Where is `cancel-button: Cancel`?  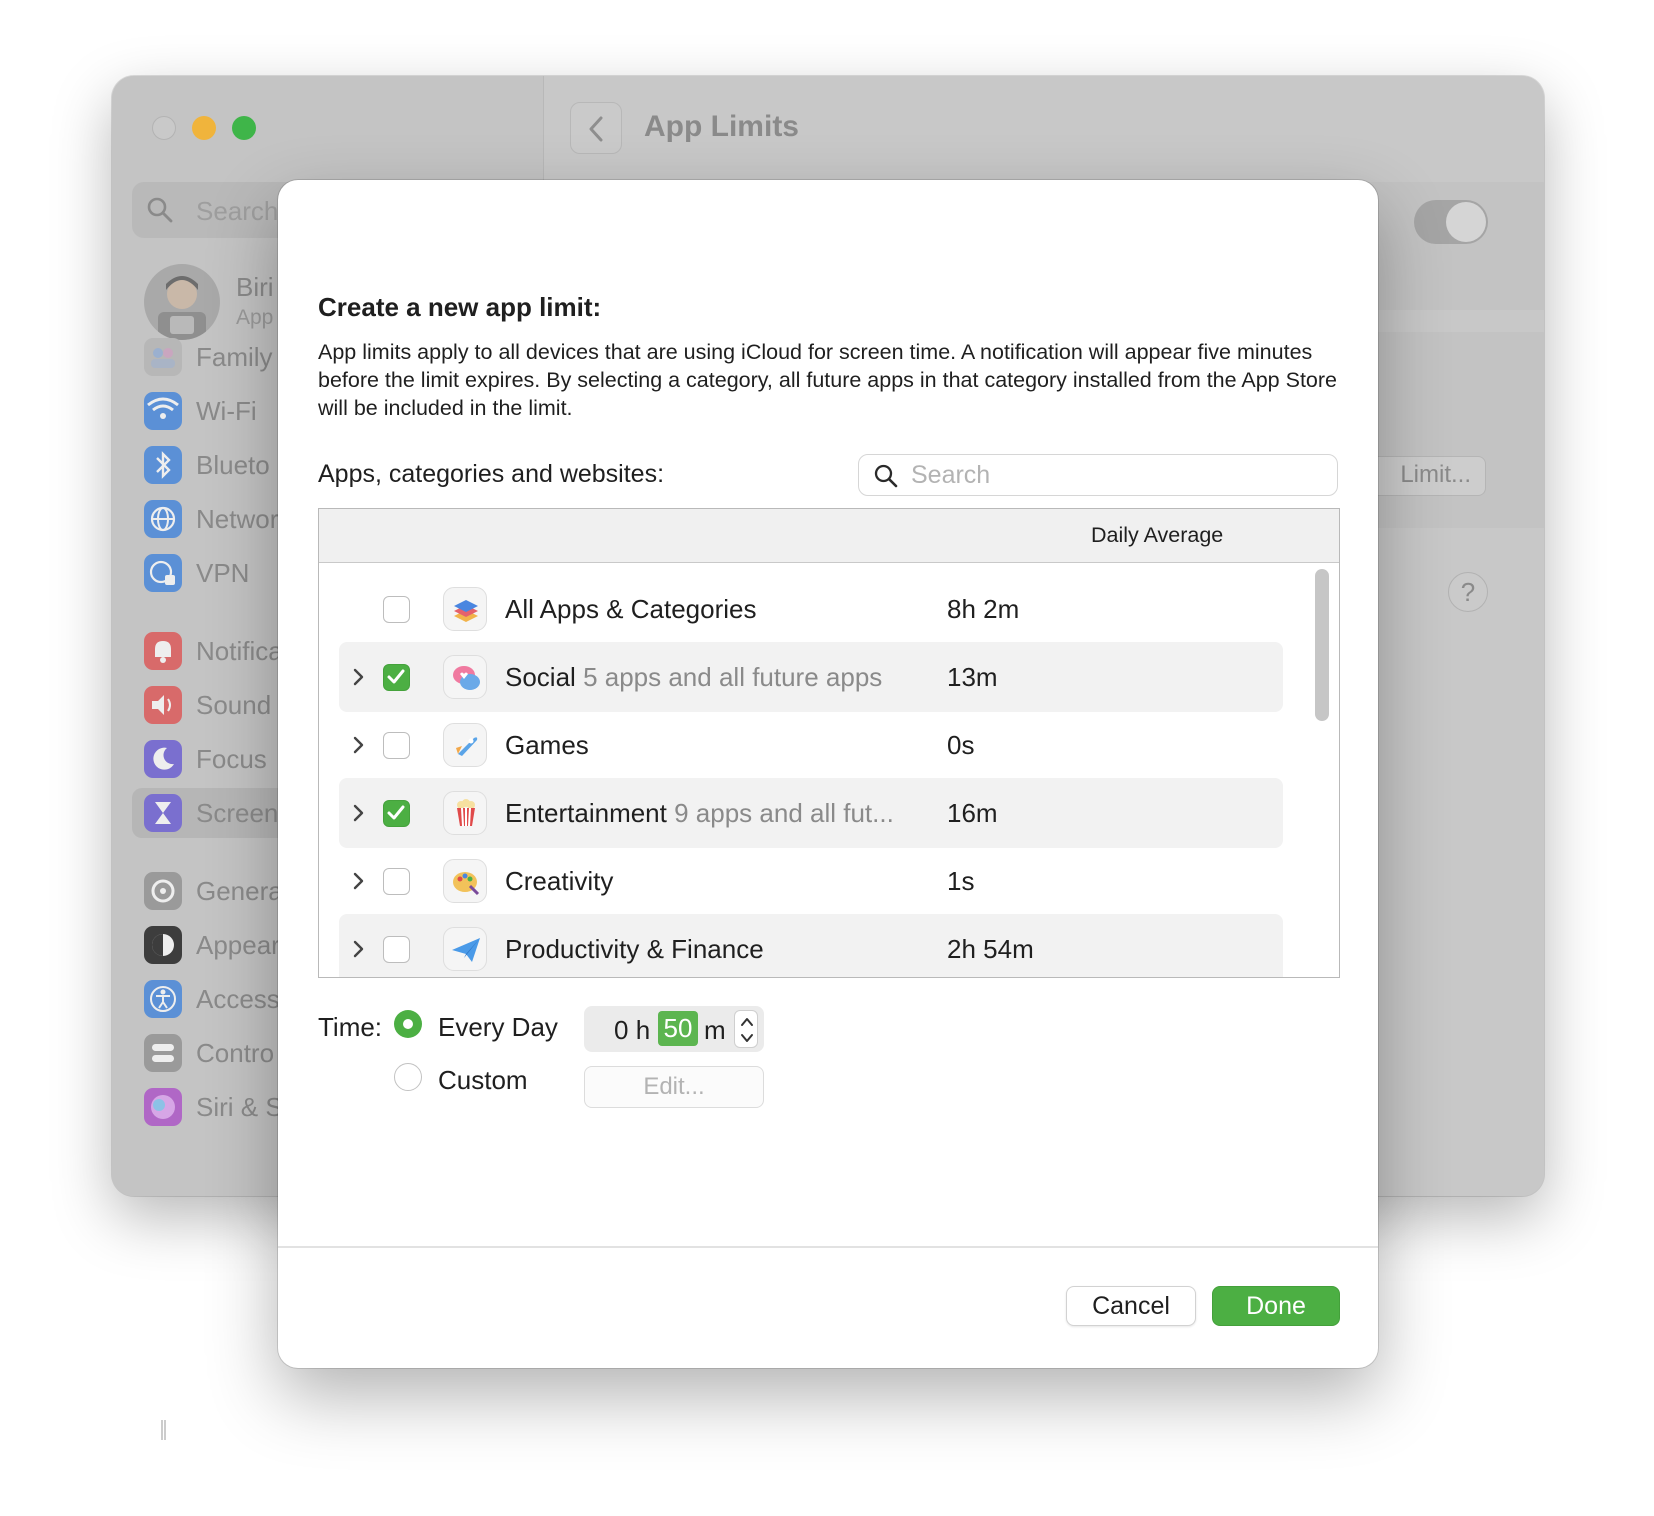
cancel-button: Cancel is located at coordinates (1131, 1306).